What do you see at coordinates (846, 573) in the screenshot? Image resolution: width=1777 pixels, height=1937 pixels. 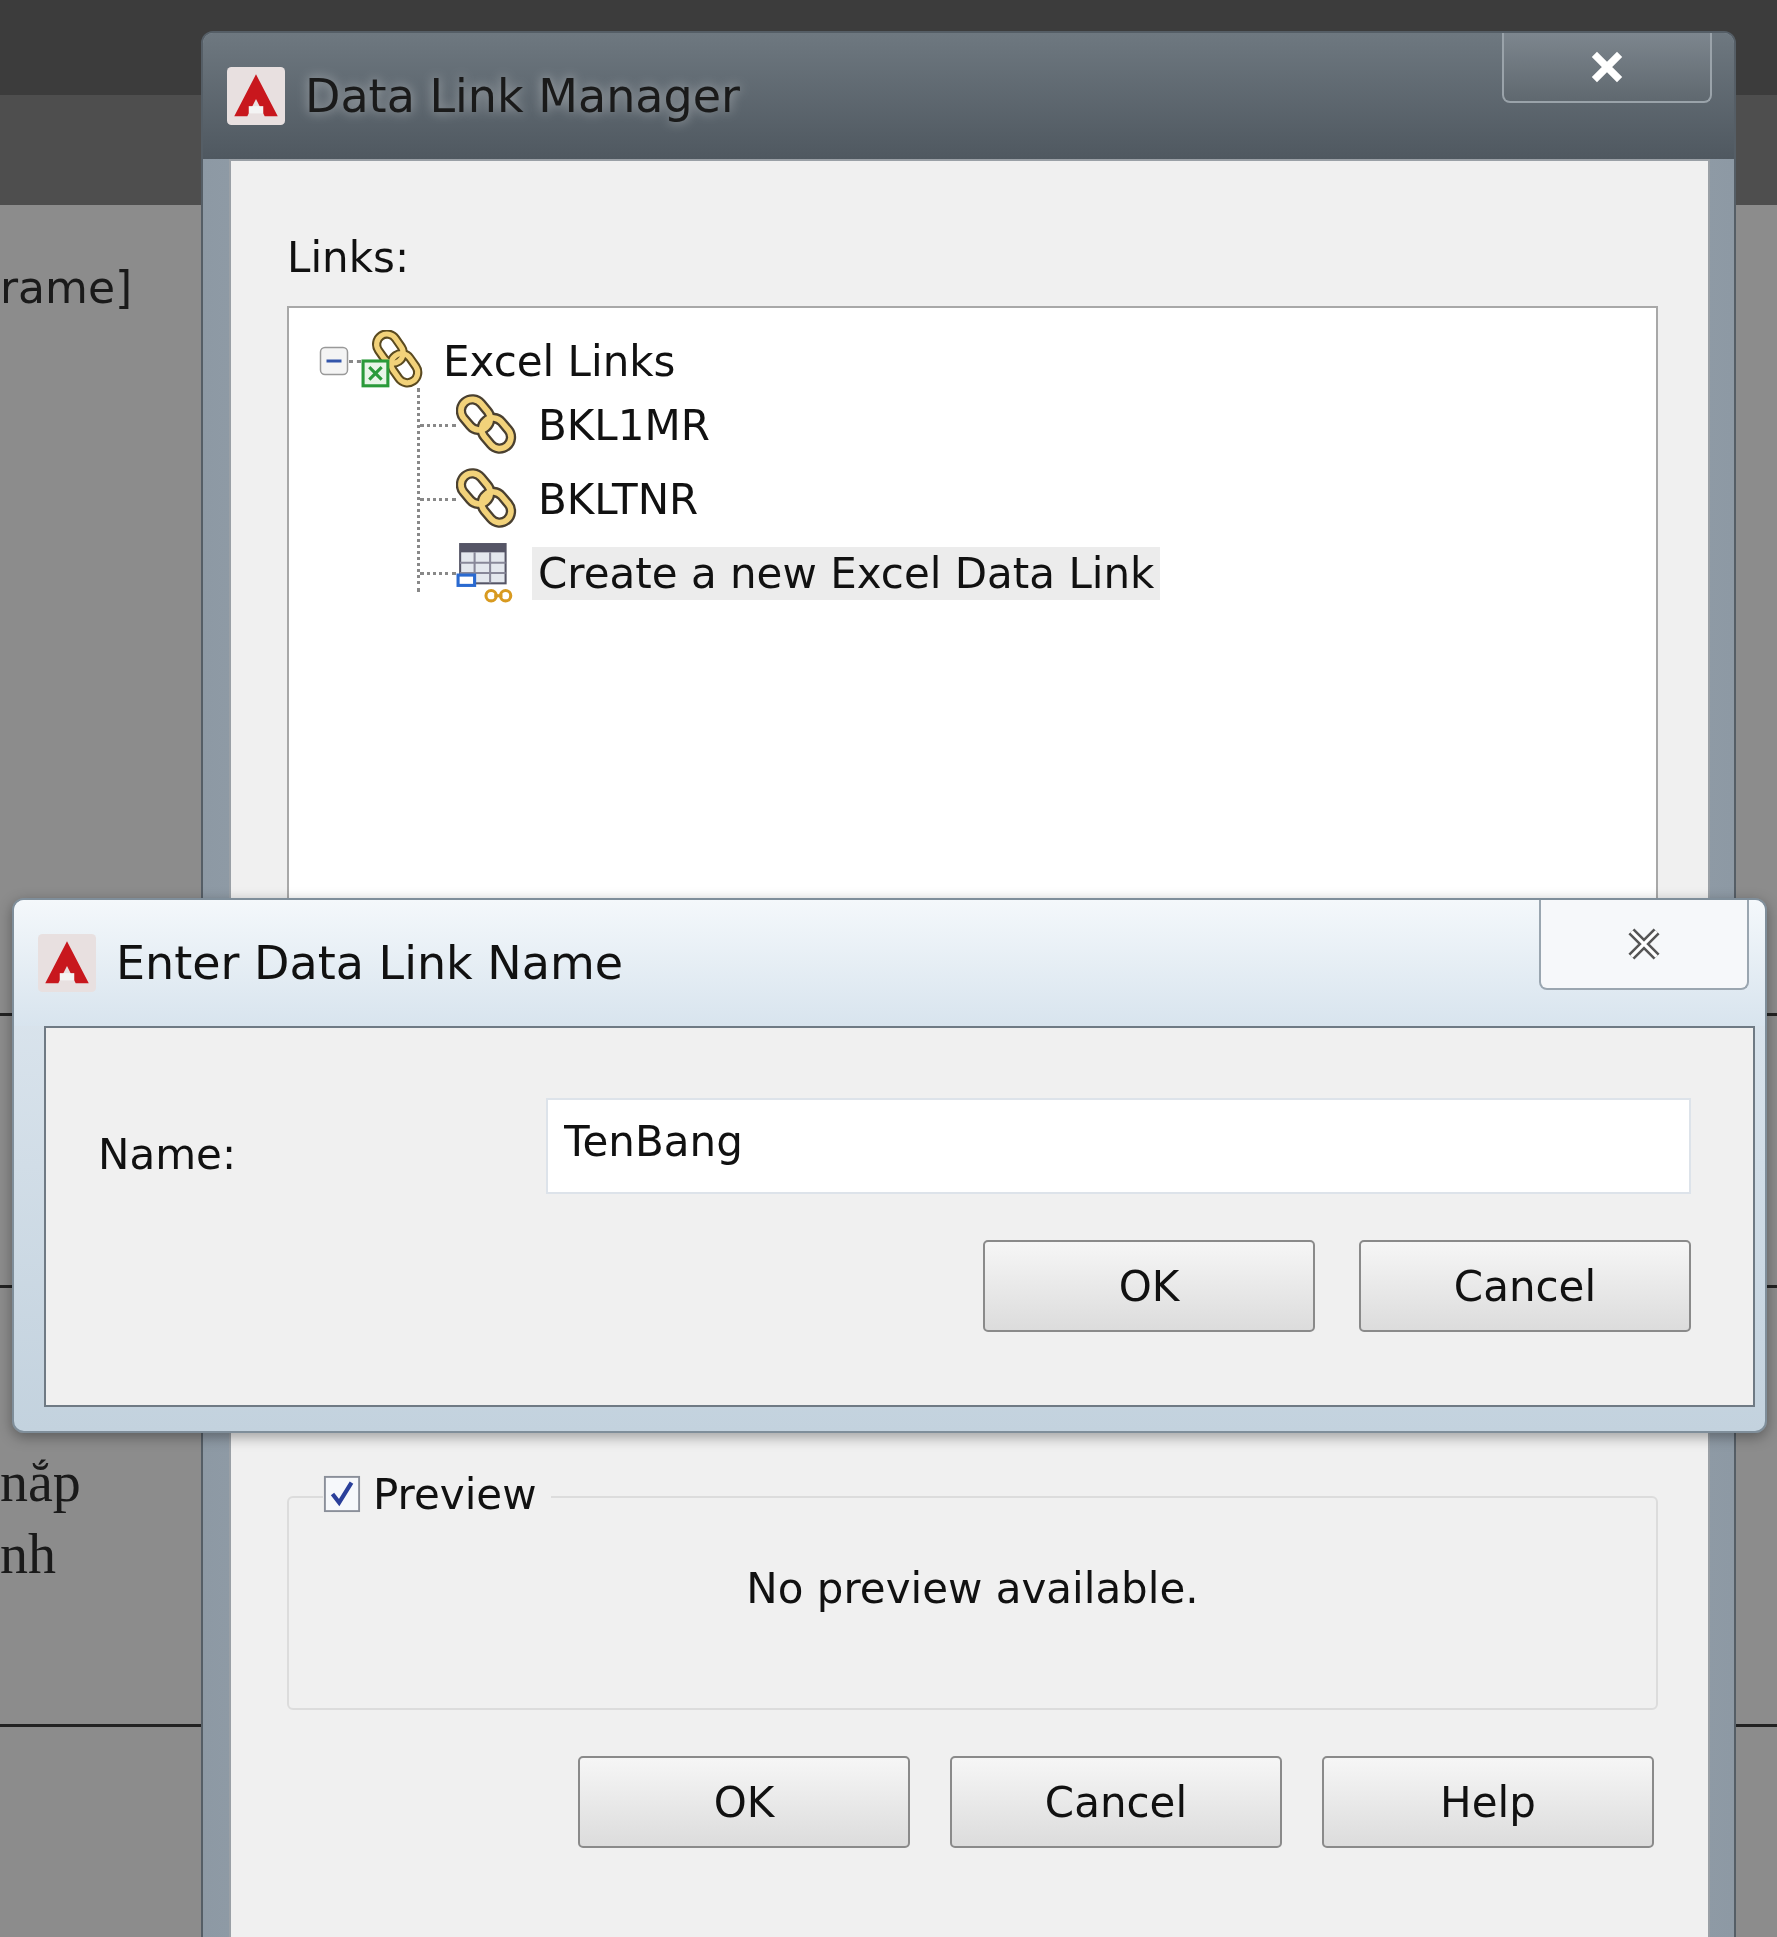 I see `tree-item: Create a new Excel Data Link` at bounding box center [846, 573].